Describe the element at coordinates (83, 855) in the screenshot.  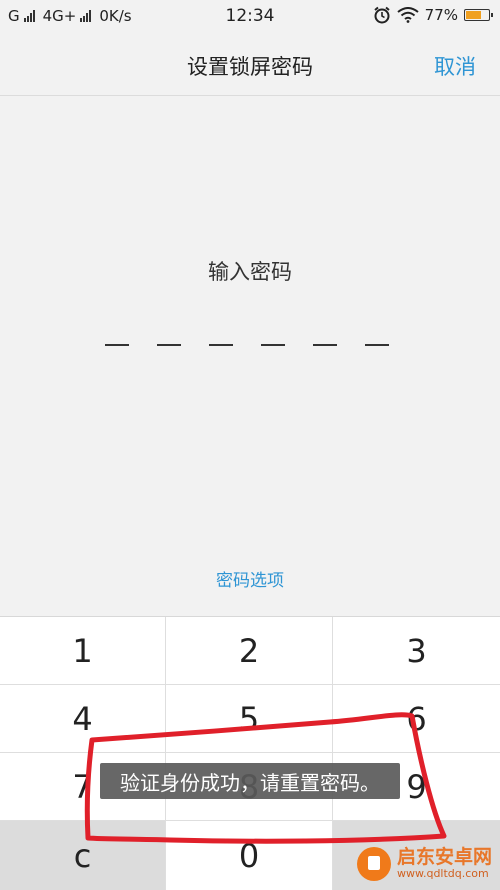
I see `key-clear: c` at that location.